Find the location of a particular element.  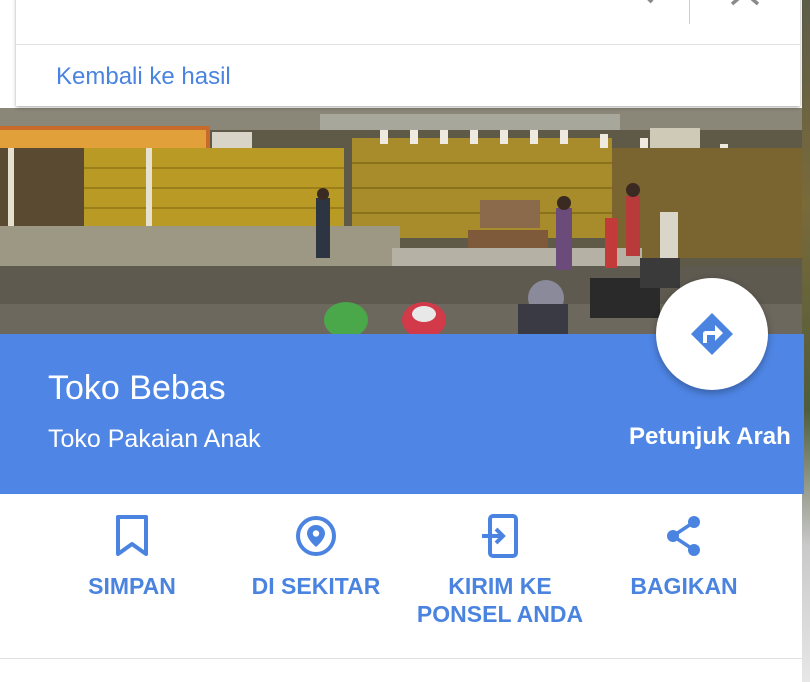

save-label: SIMPAN is located at coordinates (132, 586).